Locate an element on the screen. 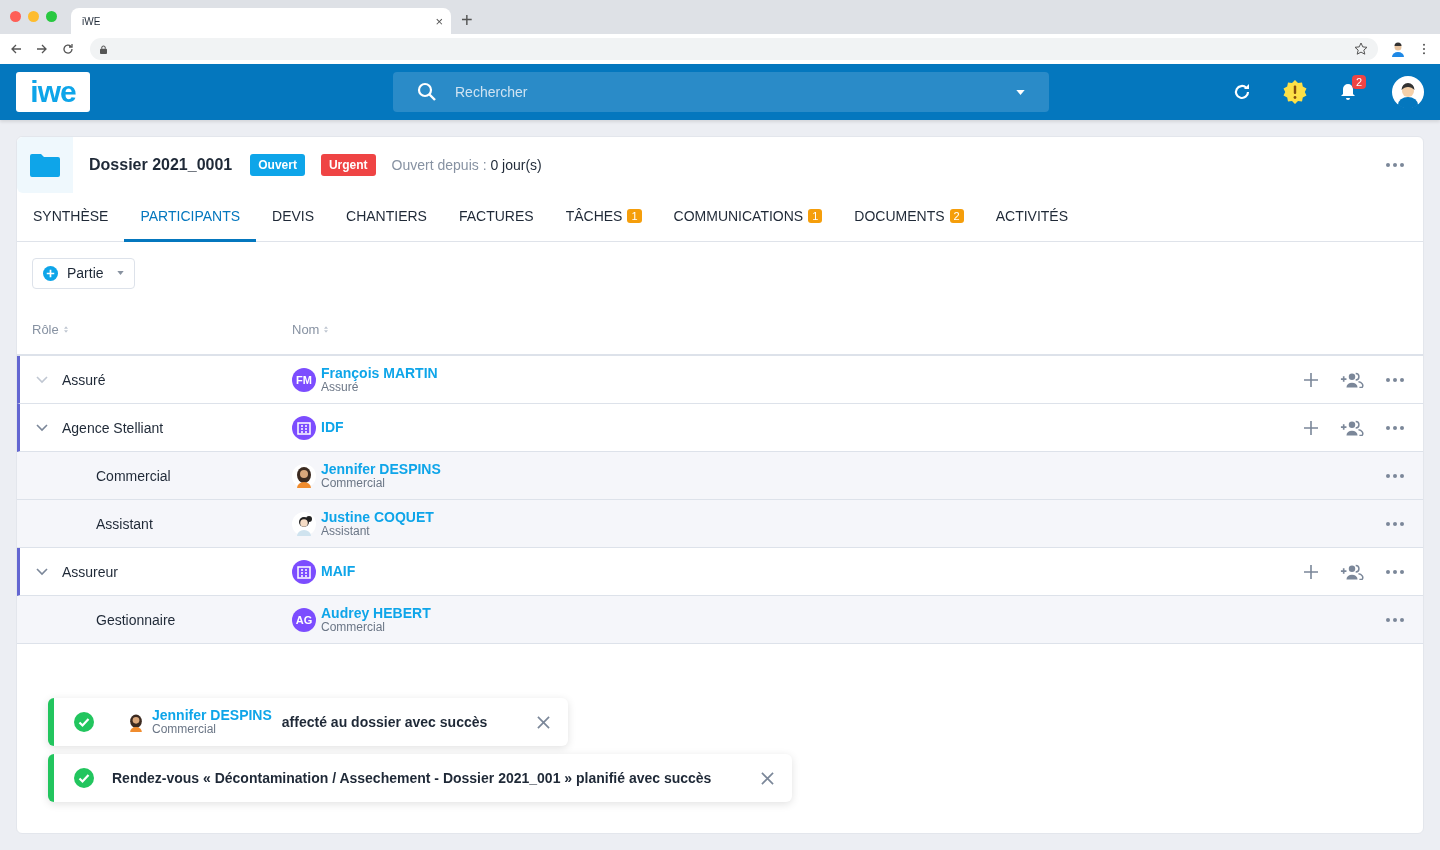 The width and height of the screenshot is (1440, 850). lock-icon is located at coordinates (103, 49).